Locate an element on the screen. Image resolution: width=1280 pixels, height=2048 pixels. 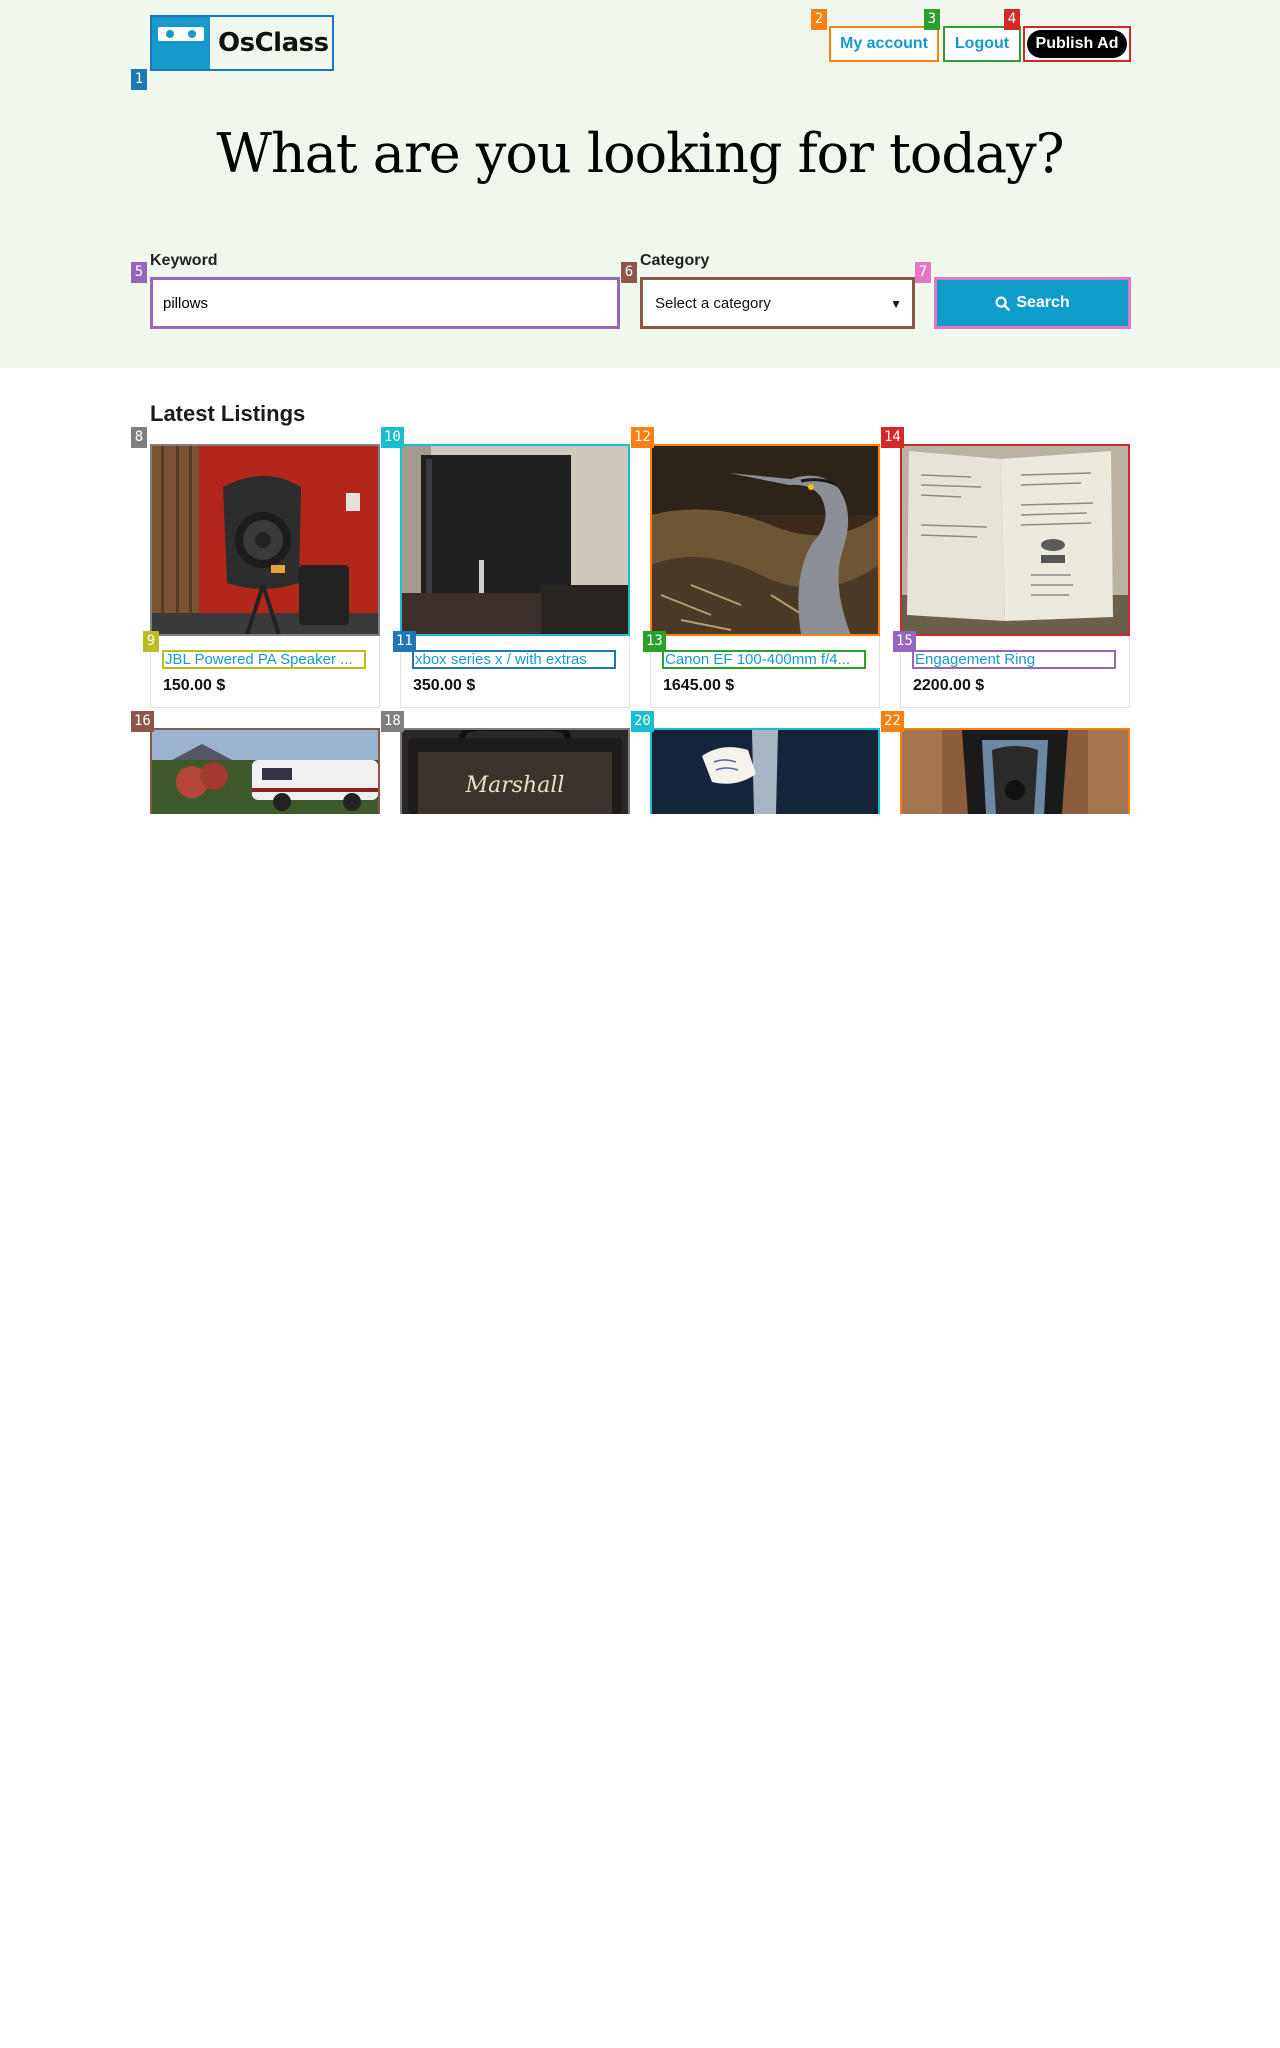
keyword-input is located at coordinates (385, 303).